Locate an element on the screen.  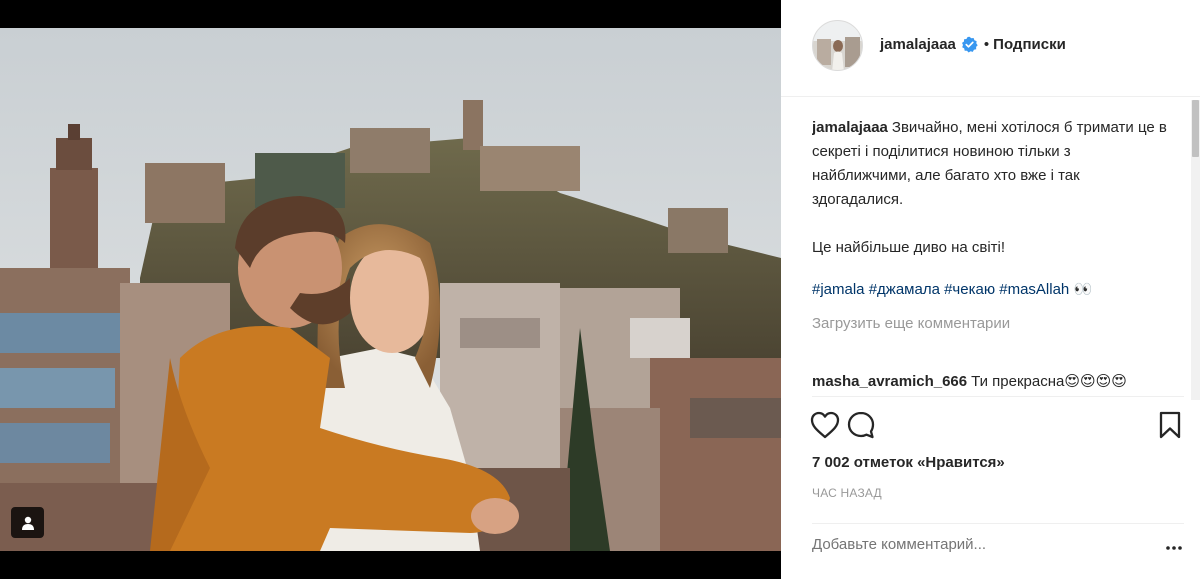
heart-icon is located at coordinates (825, 425).